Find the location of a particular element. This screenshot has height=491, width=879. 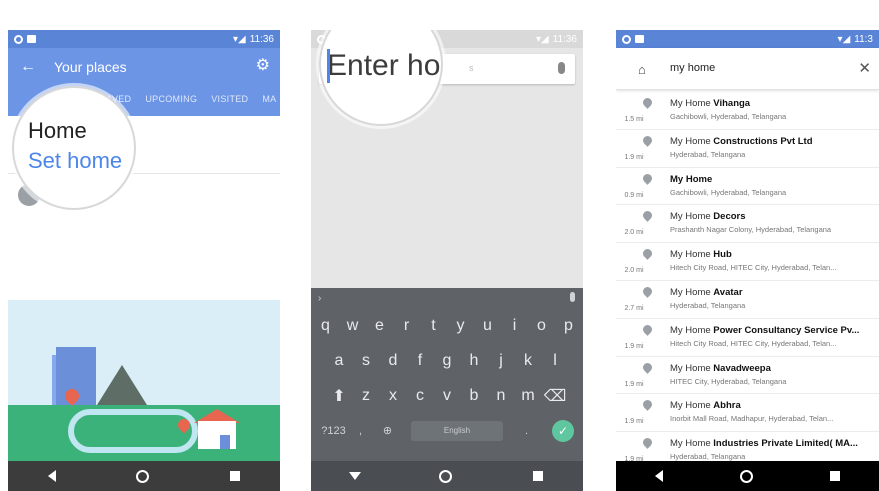

key: k is located at coordinates (528, 361).